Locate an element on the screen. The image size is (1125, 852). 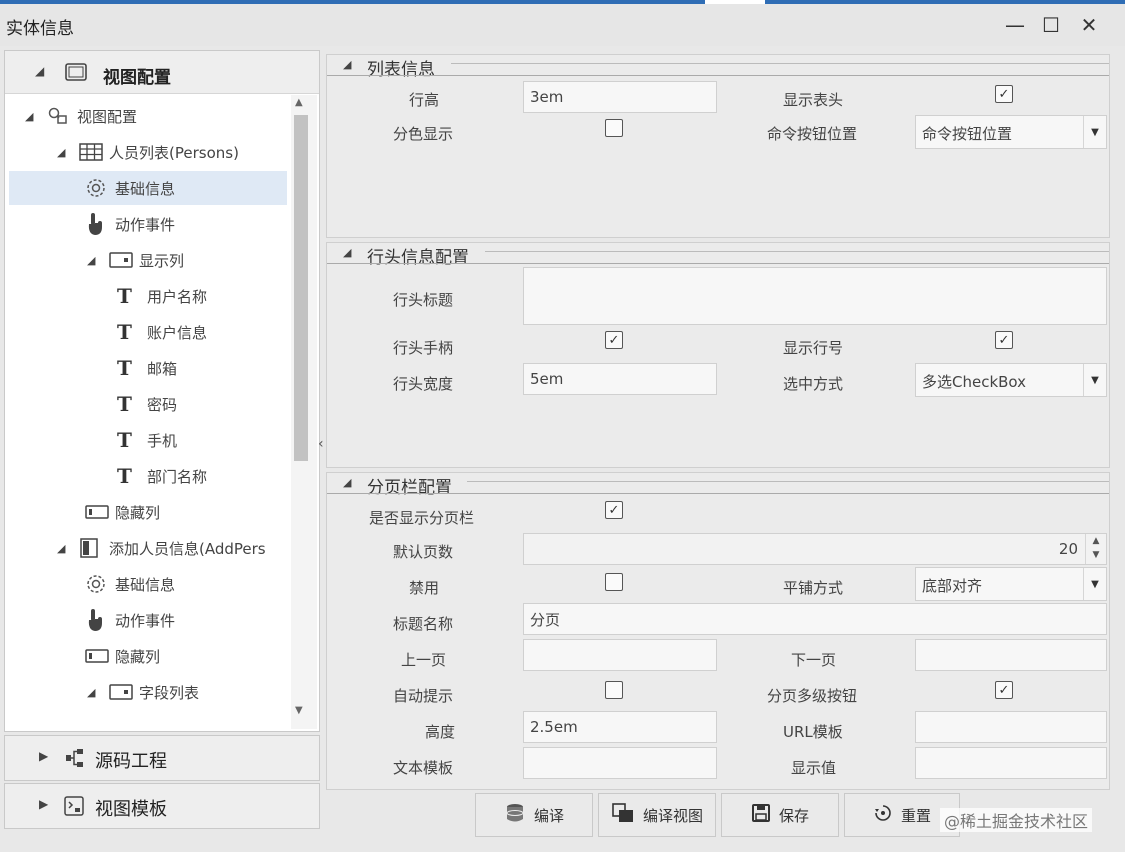
save-button: 保存 is located at coordinates (780, 815).